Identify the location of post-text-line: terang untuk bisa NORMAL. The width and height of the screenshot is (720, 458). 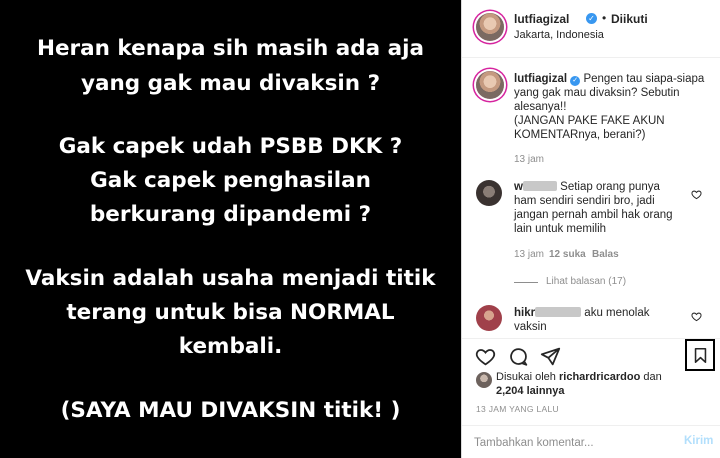
(230, 312).